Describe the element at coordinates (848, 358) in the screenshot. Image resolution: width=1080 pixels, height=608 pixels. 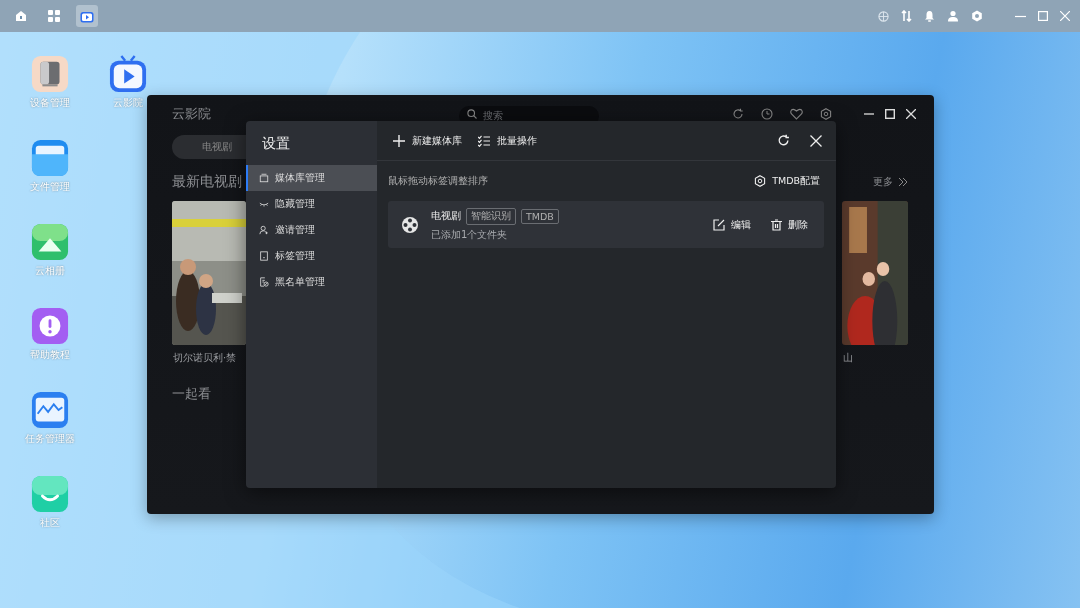
I see `poster-caption: 山` at that location.